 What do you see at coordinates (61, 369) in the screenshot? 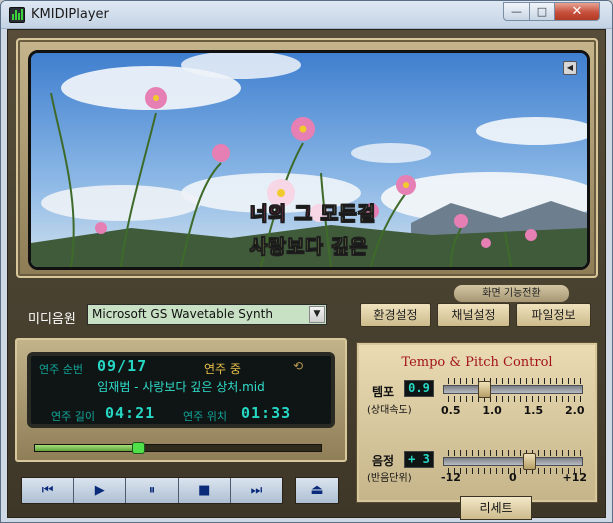
I see `order-label: 연주 순번` at bounding box center [61, 369].